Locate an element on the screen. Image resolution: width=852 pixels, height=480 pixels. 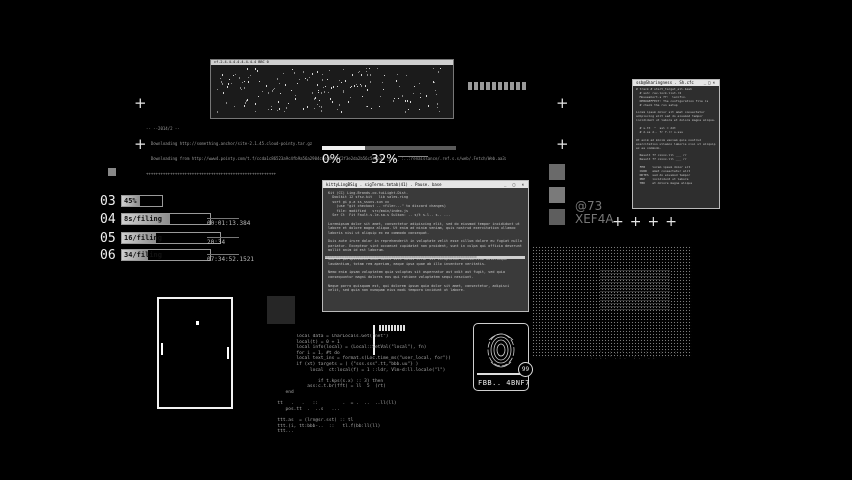
stat-bar: 34/filing is located at coordinates (166, 255).